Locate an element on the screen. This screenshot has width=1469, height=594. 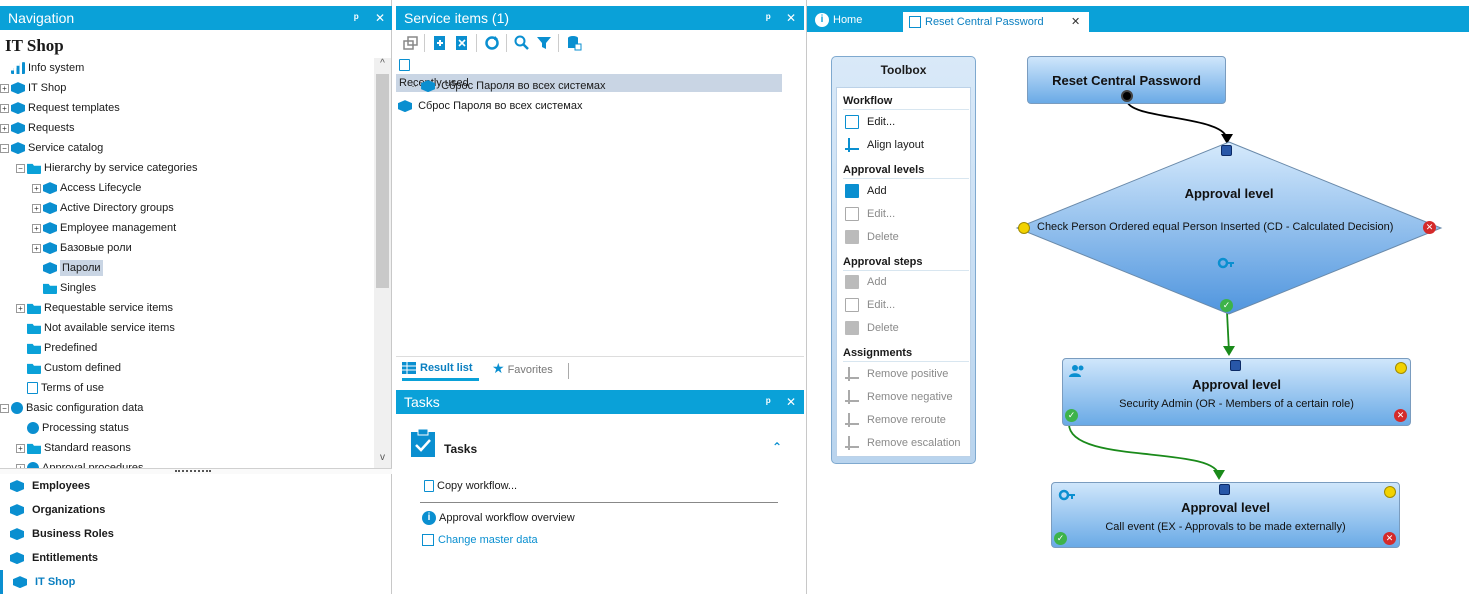
info-icon: i is located at coordinates (429, 518).